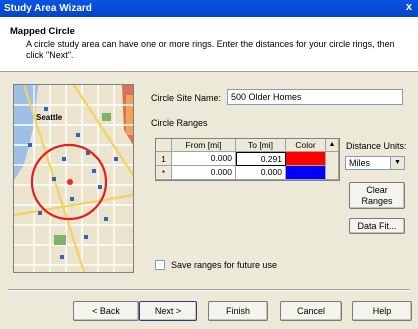 Image resolution: width=418 pixels, height=329 pixels. What do you see at coordinates (375, 163) in the screenshot?
I see `distance-units-select: Miles ▼` at bounding box center [375, 163].